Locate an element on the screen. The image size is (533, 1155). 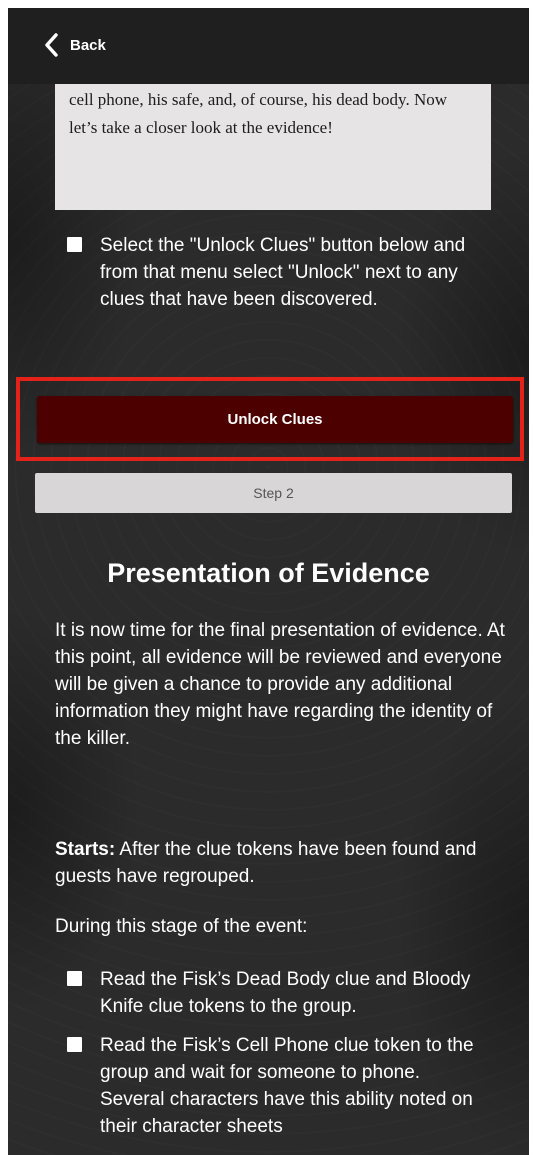
chevron-left-icon is located at coordinates (51, 45).